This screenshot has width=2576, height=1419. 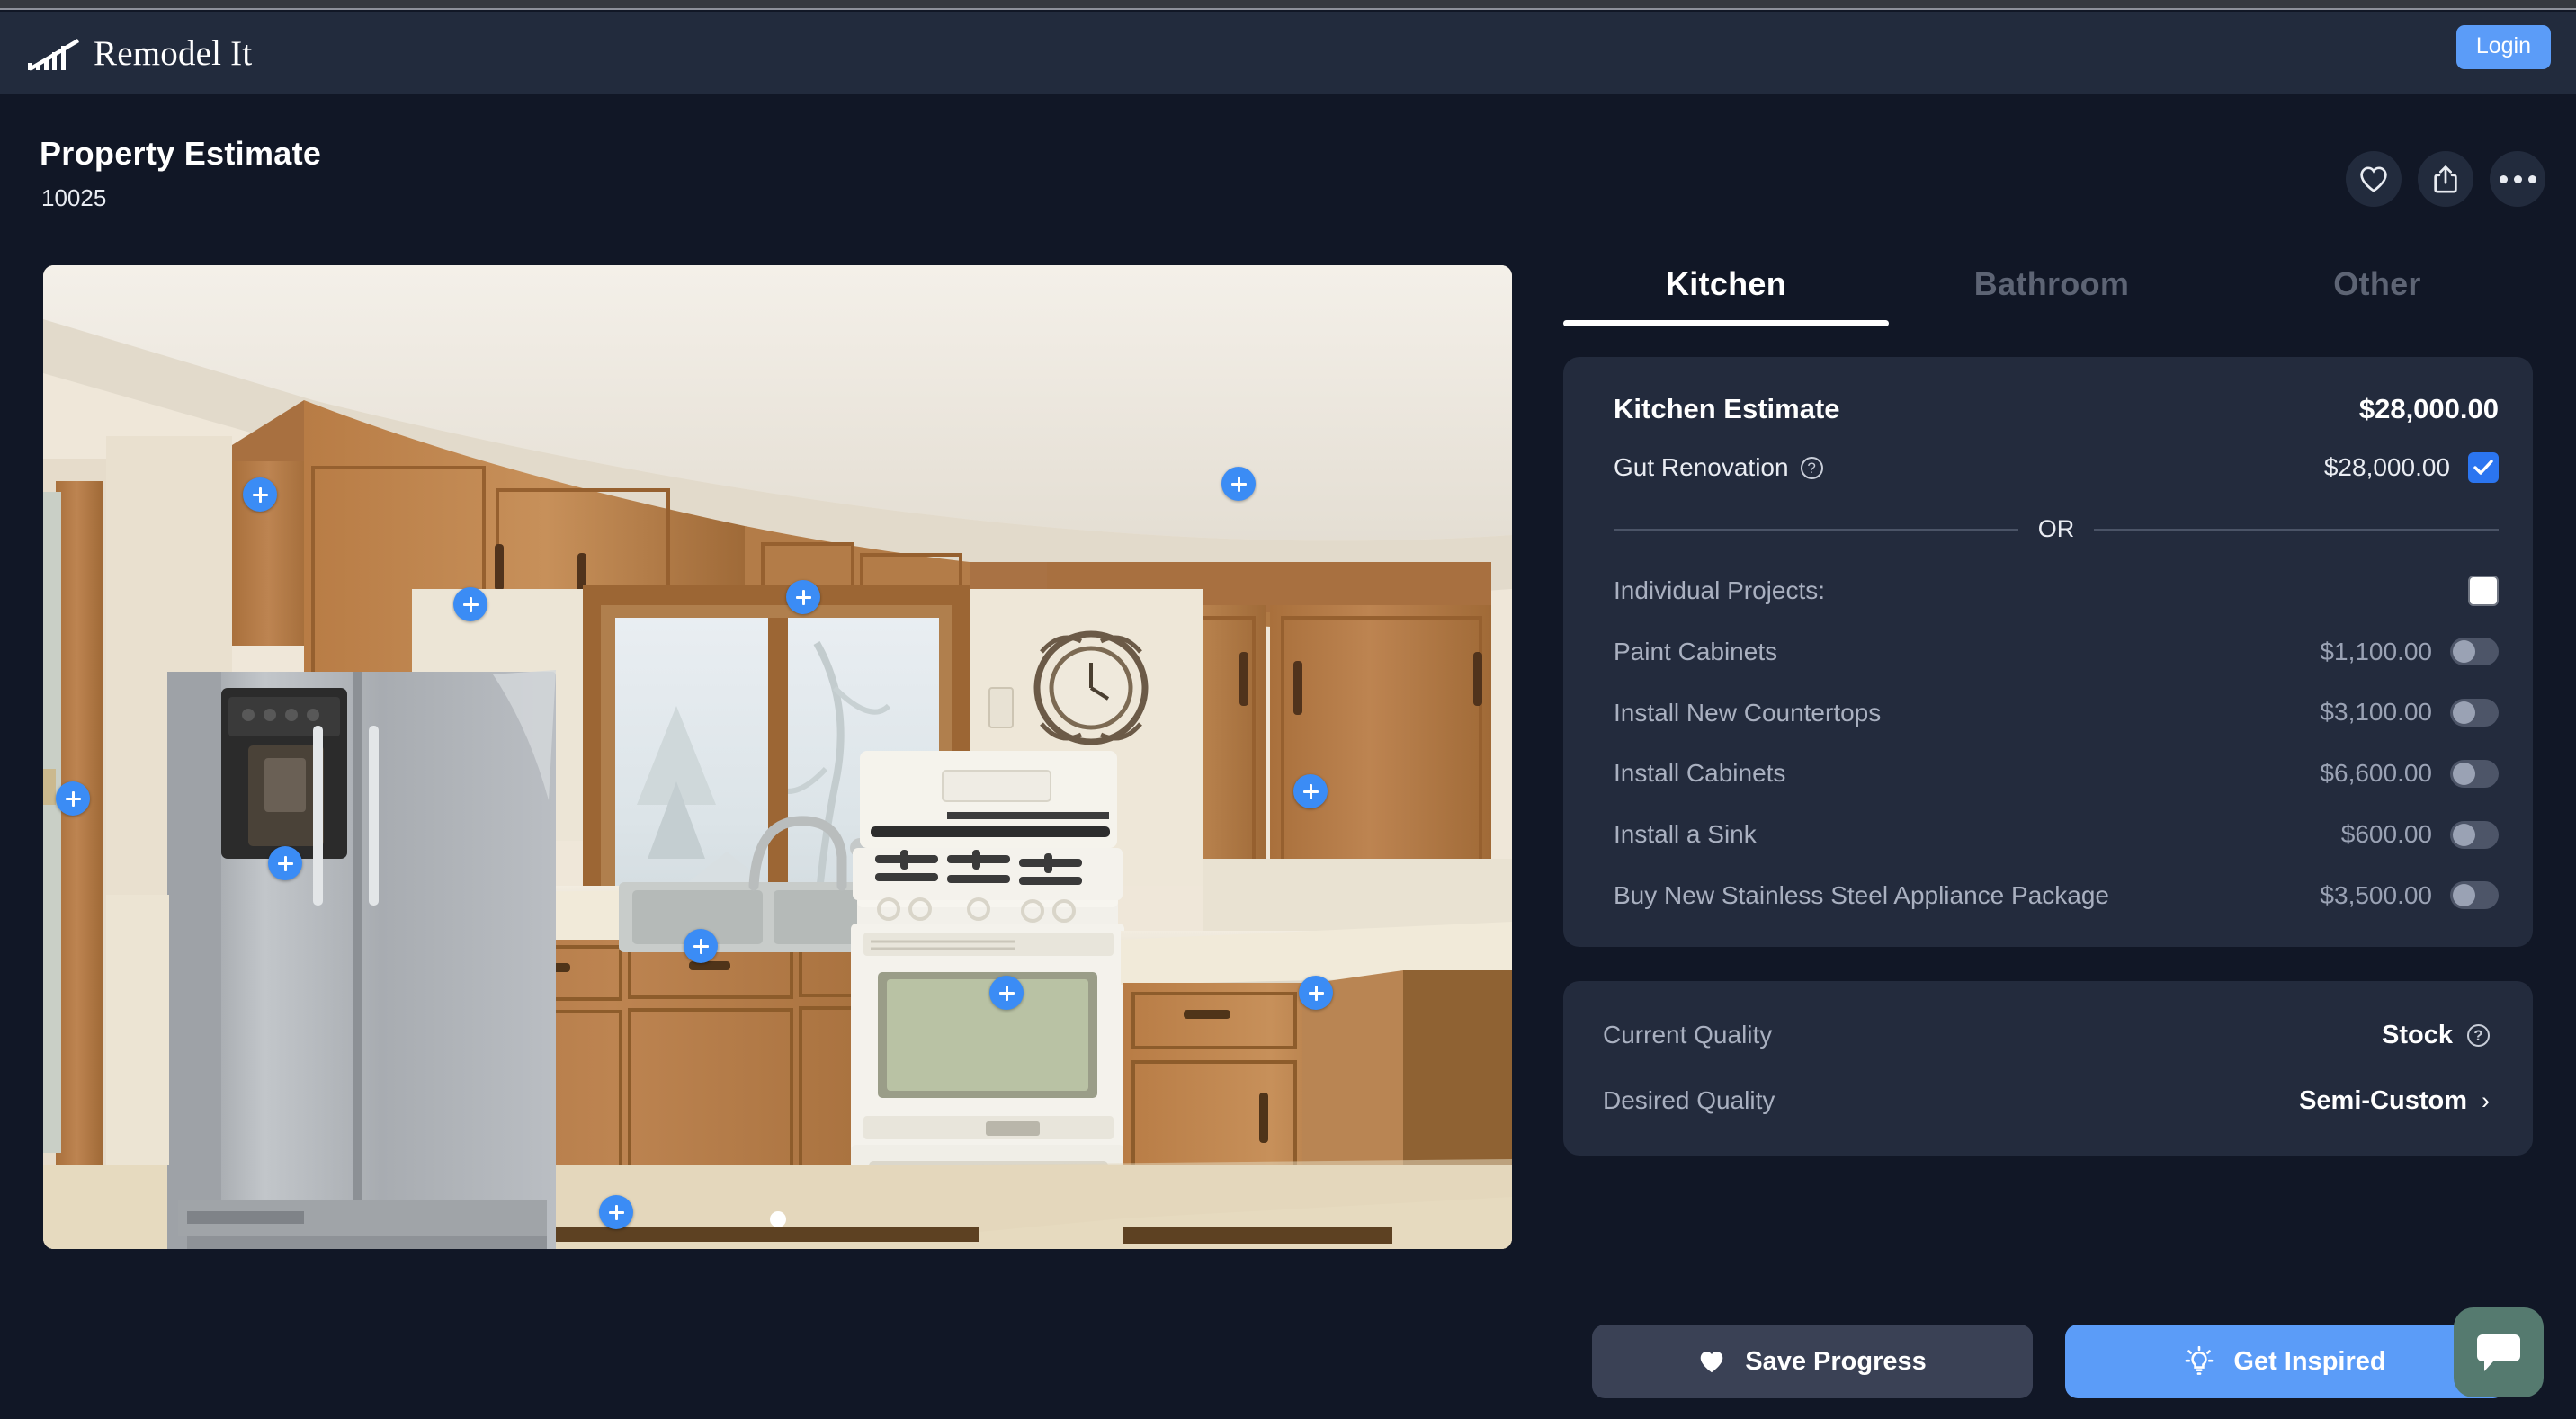 I want to click on current-quality-value: Stock, so click(x=2417, y=1034).